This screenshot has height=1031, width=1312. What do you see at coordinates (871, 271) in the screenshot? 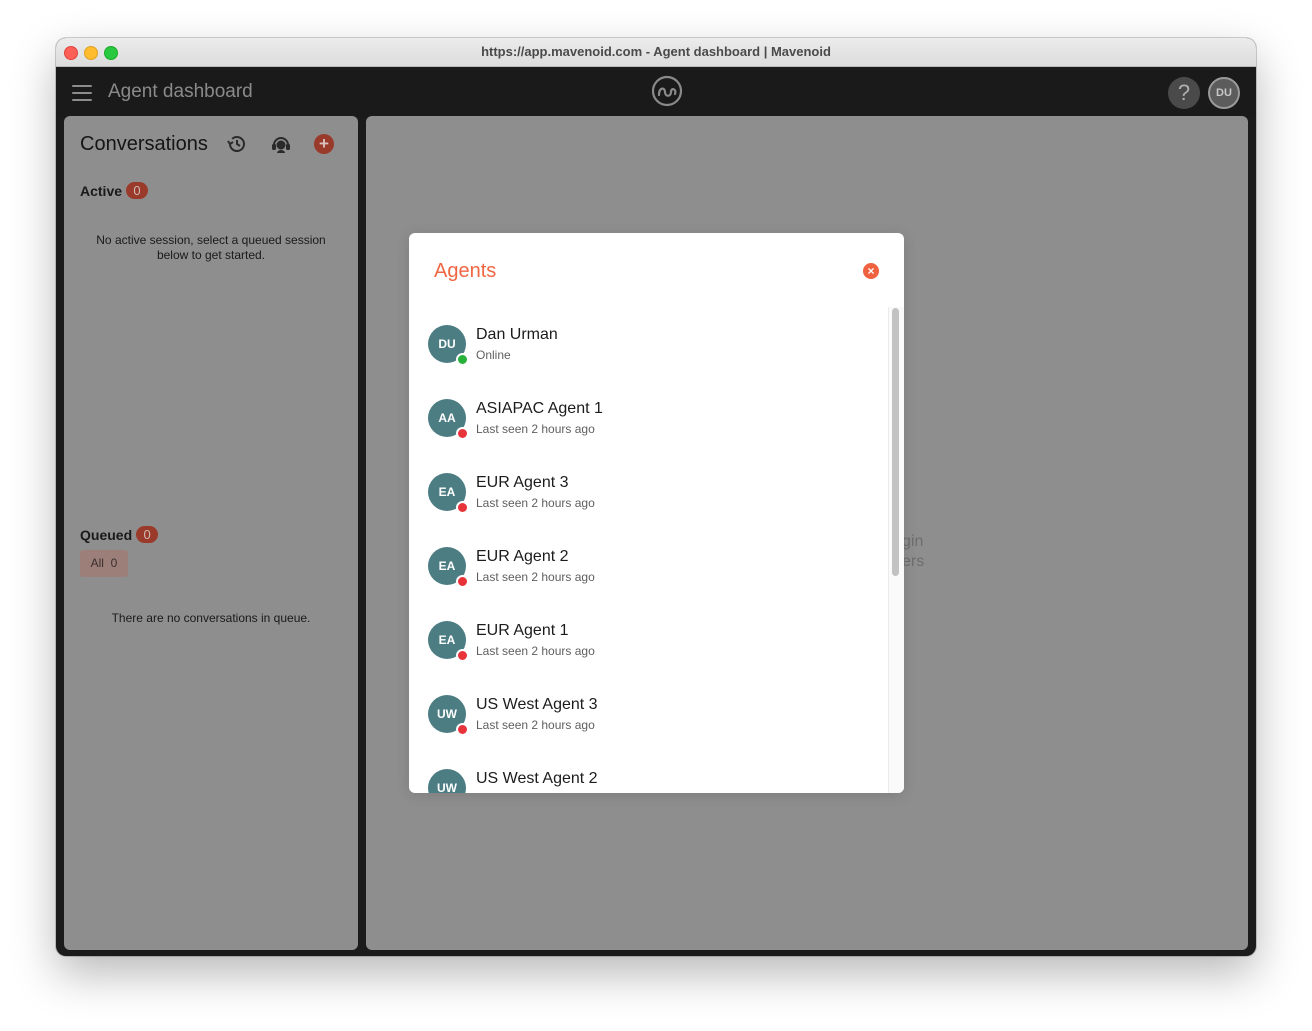
I see `close-icon: ×` at bounding box center [871, 271].